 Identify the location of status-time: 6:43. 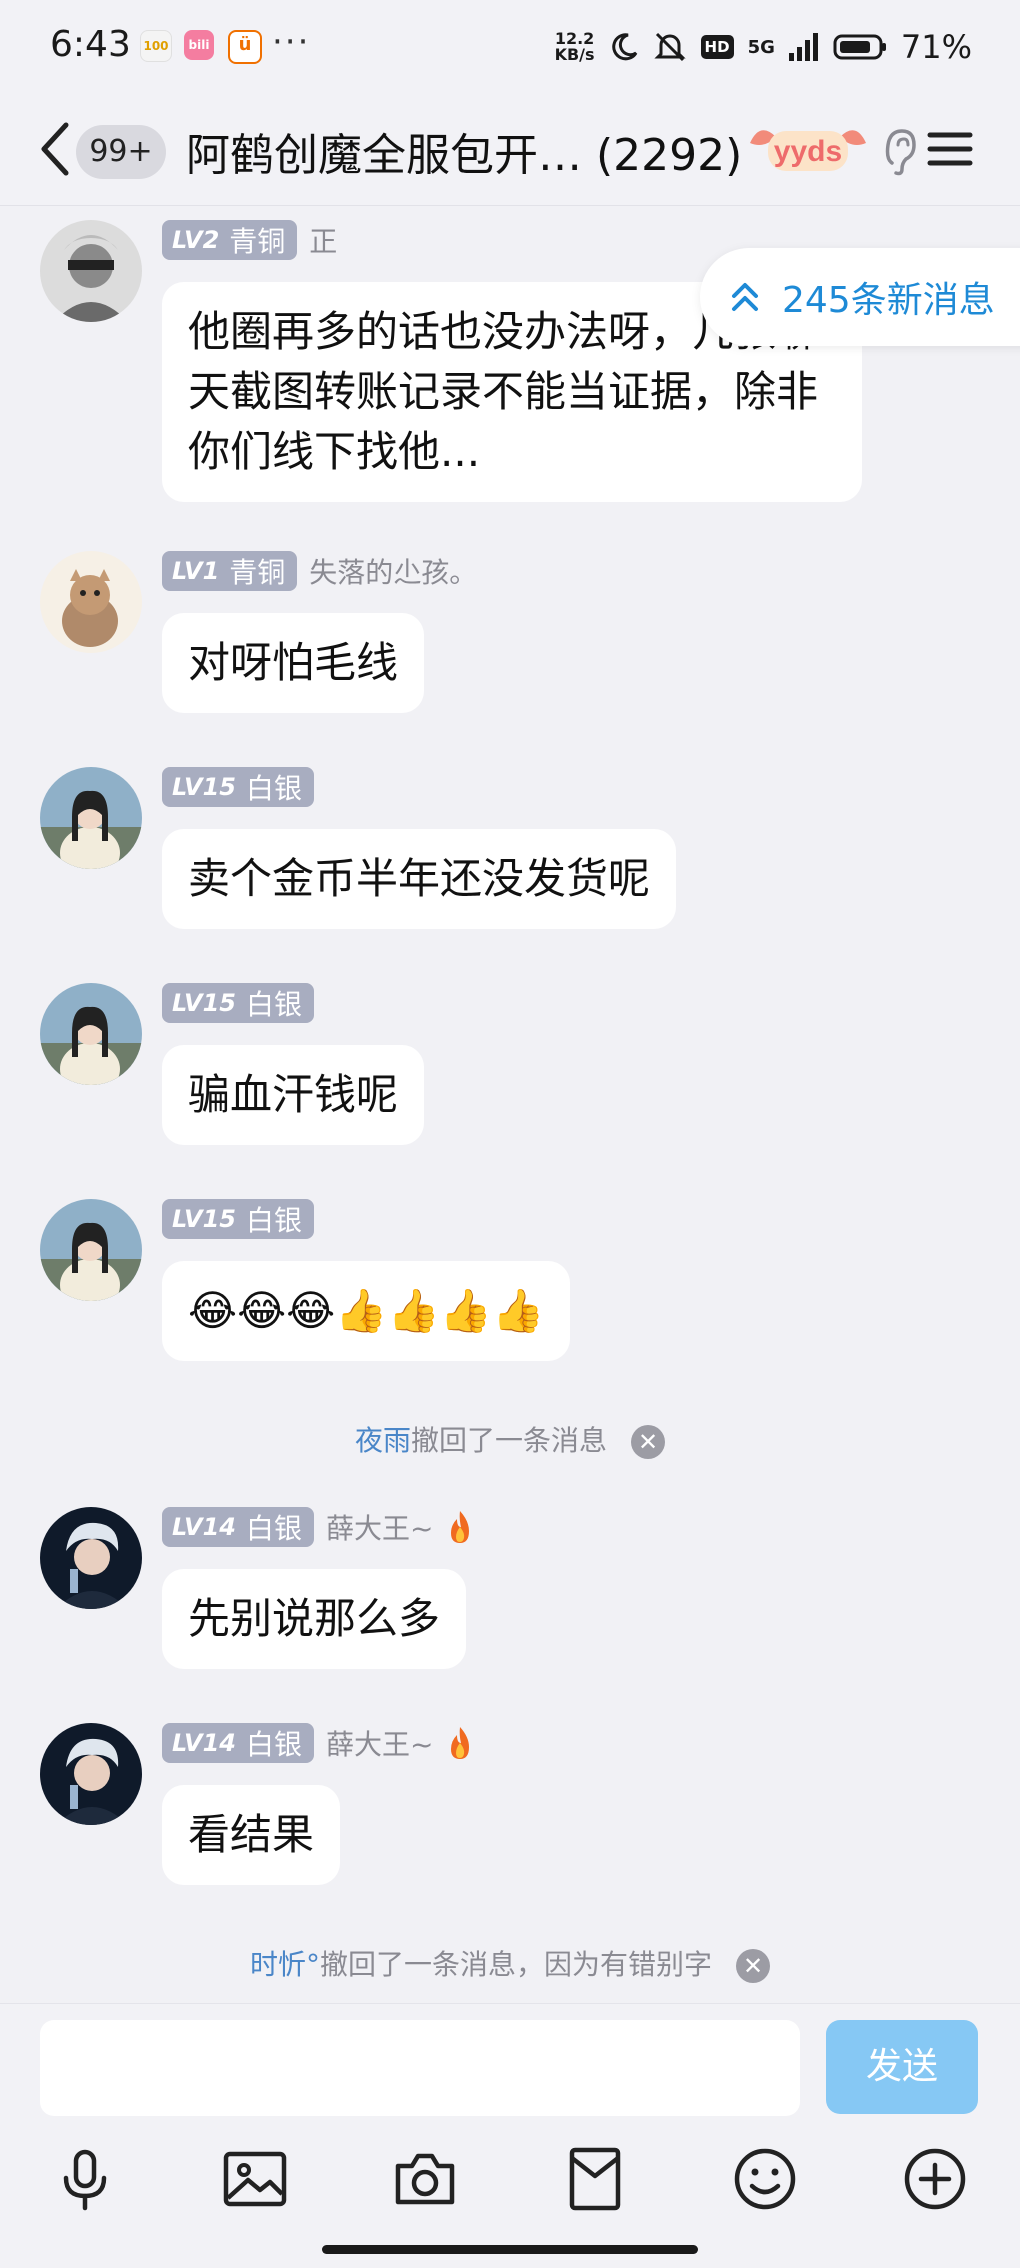
(90, 44).